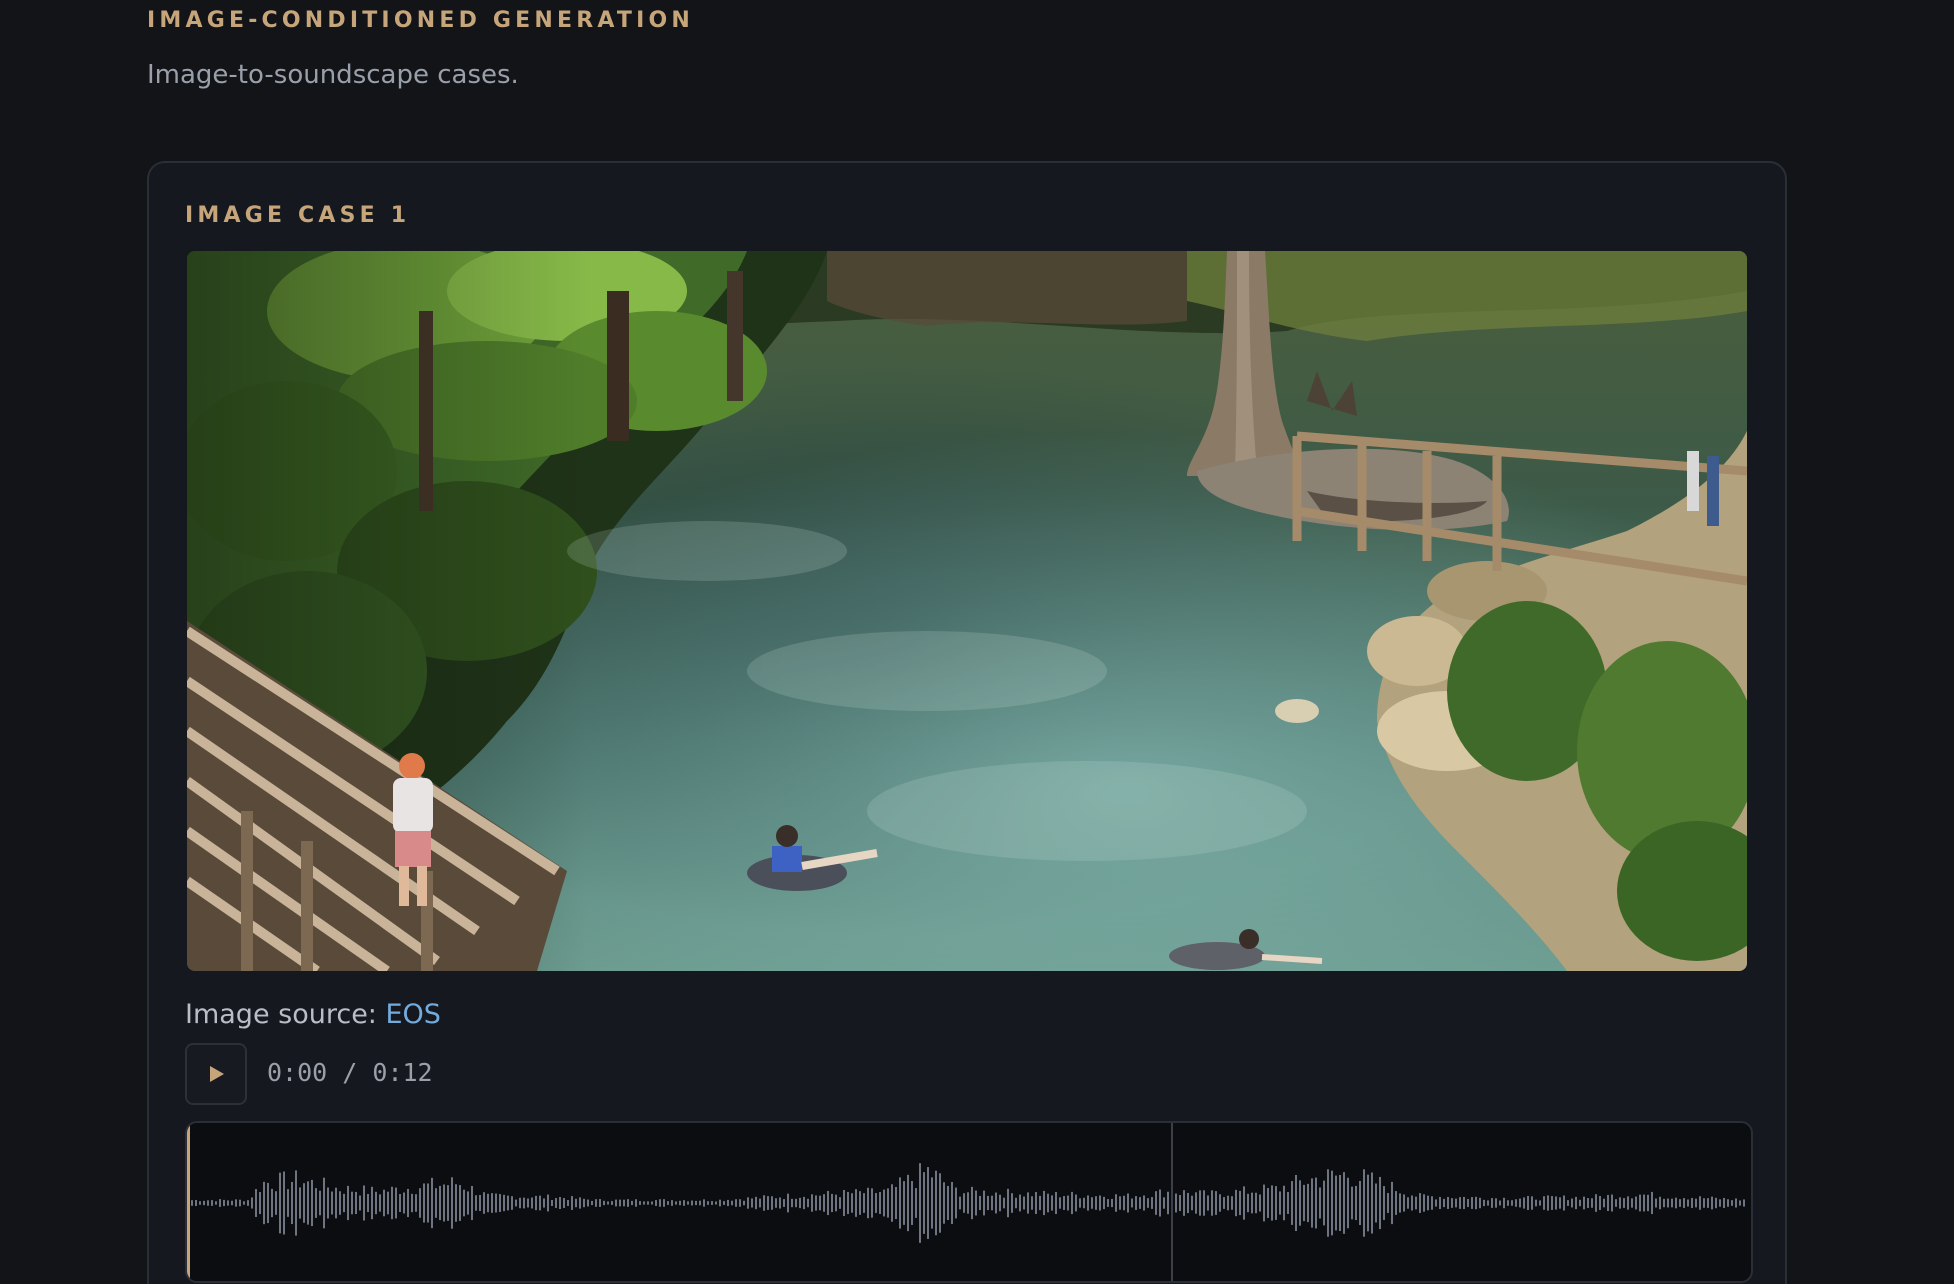 Image resolution: width=1954 pixels, height=1284 pixels. What do you see at coordinates (969, 1202) in the screenshot?
I see `waveform` at bounding box center [969, 1202].